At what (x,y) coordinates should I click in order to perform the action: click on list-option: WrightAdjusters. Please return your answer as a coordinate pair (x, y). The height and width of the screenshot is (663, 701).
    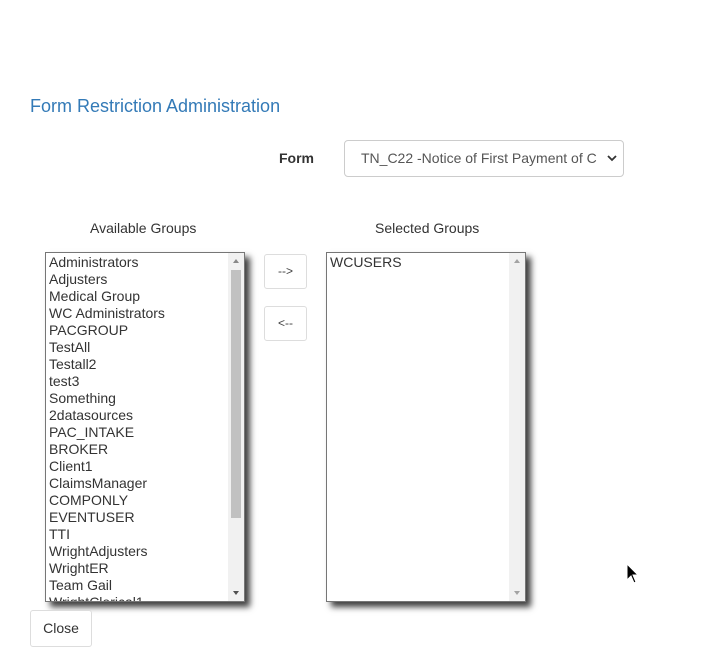
    Looking at the image, I should click on (137, 551).